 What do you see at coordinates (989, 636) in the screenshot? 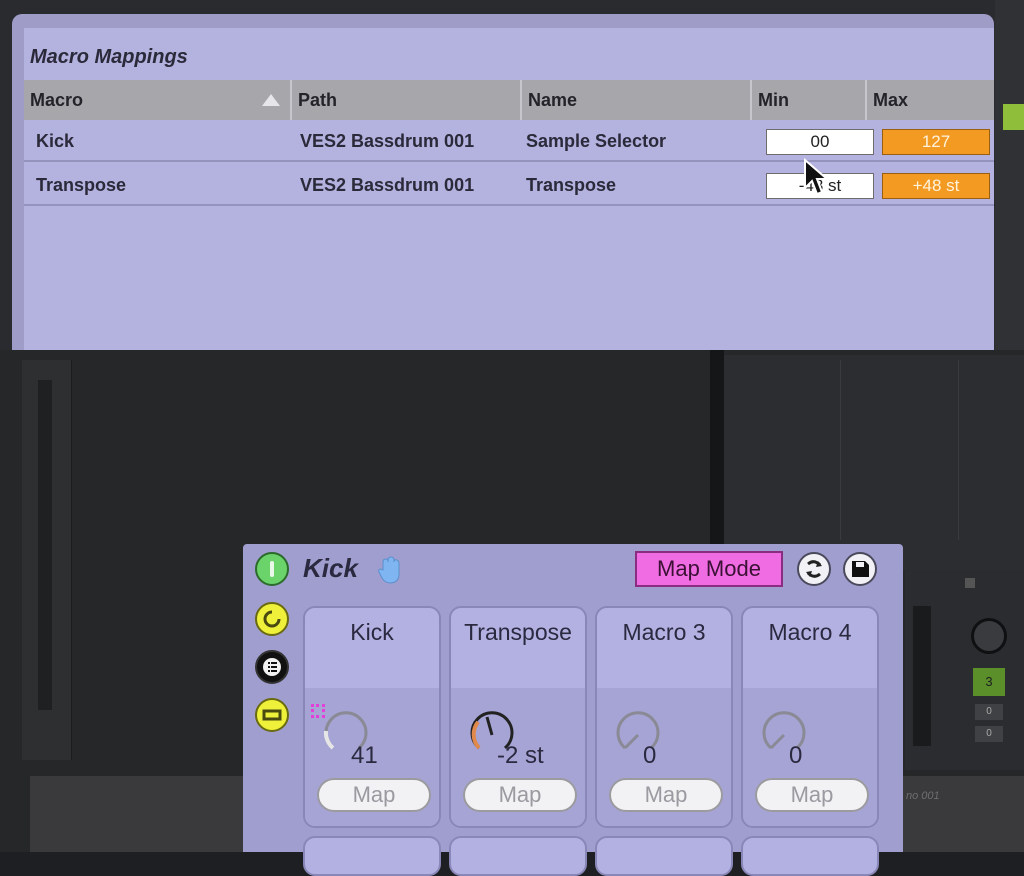
I see `pan-knob` at bounding box center [989, 636].